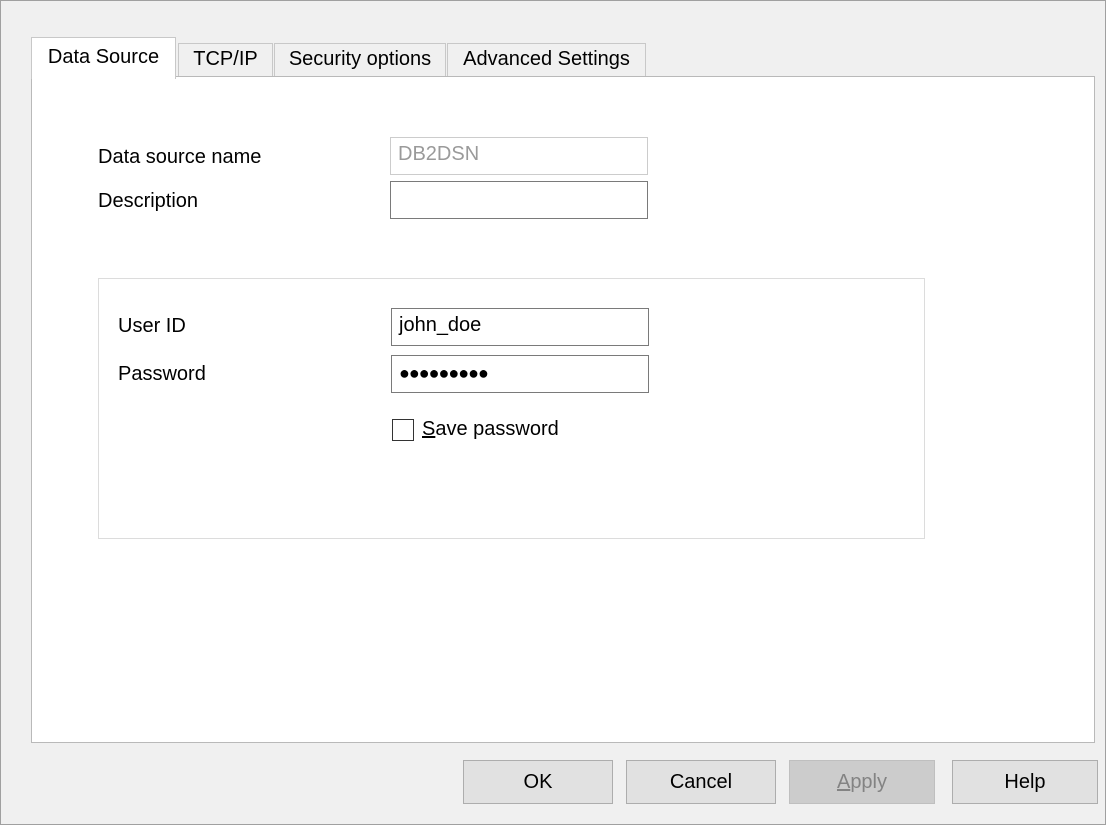 The image size is (1106, 825). What do you see at coordinates (148, 201) in the screenshot?
I see `description-label: Description` at bounding box center [148, 201].